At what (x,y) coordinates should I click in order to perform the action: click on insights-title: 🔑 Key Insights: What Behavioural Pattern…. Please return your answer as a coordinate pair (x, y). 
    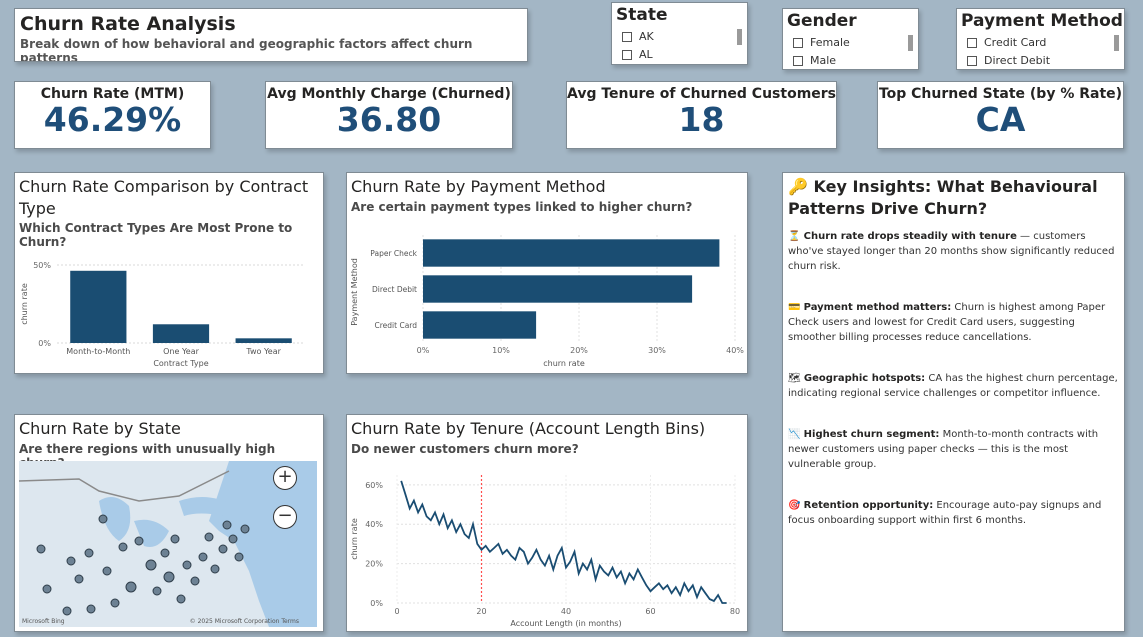
    Looking at the image, I should click on (943, 197).